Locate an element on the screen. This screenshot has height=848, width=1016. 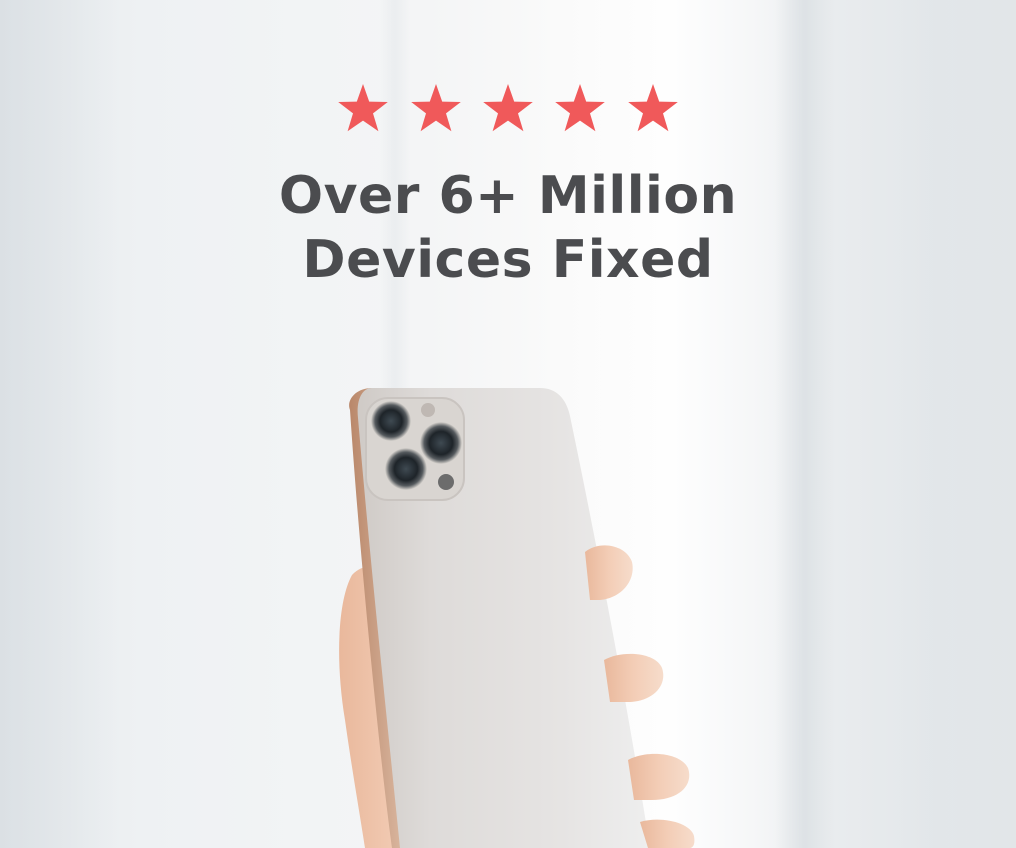
headline-line-2: Devices Fixed is located at coordinates (508, 260).